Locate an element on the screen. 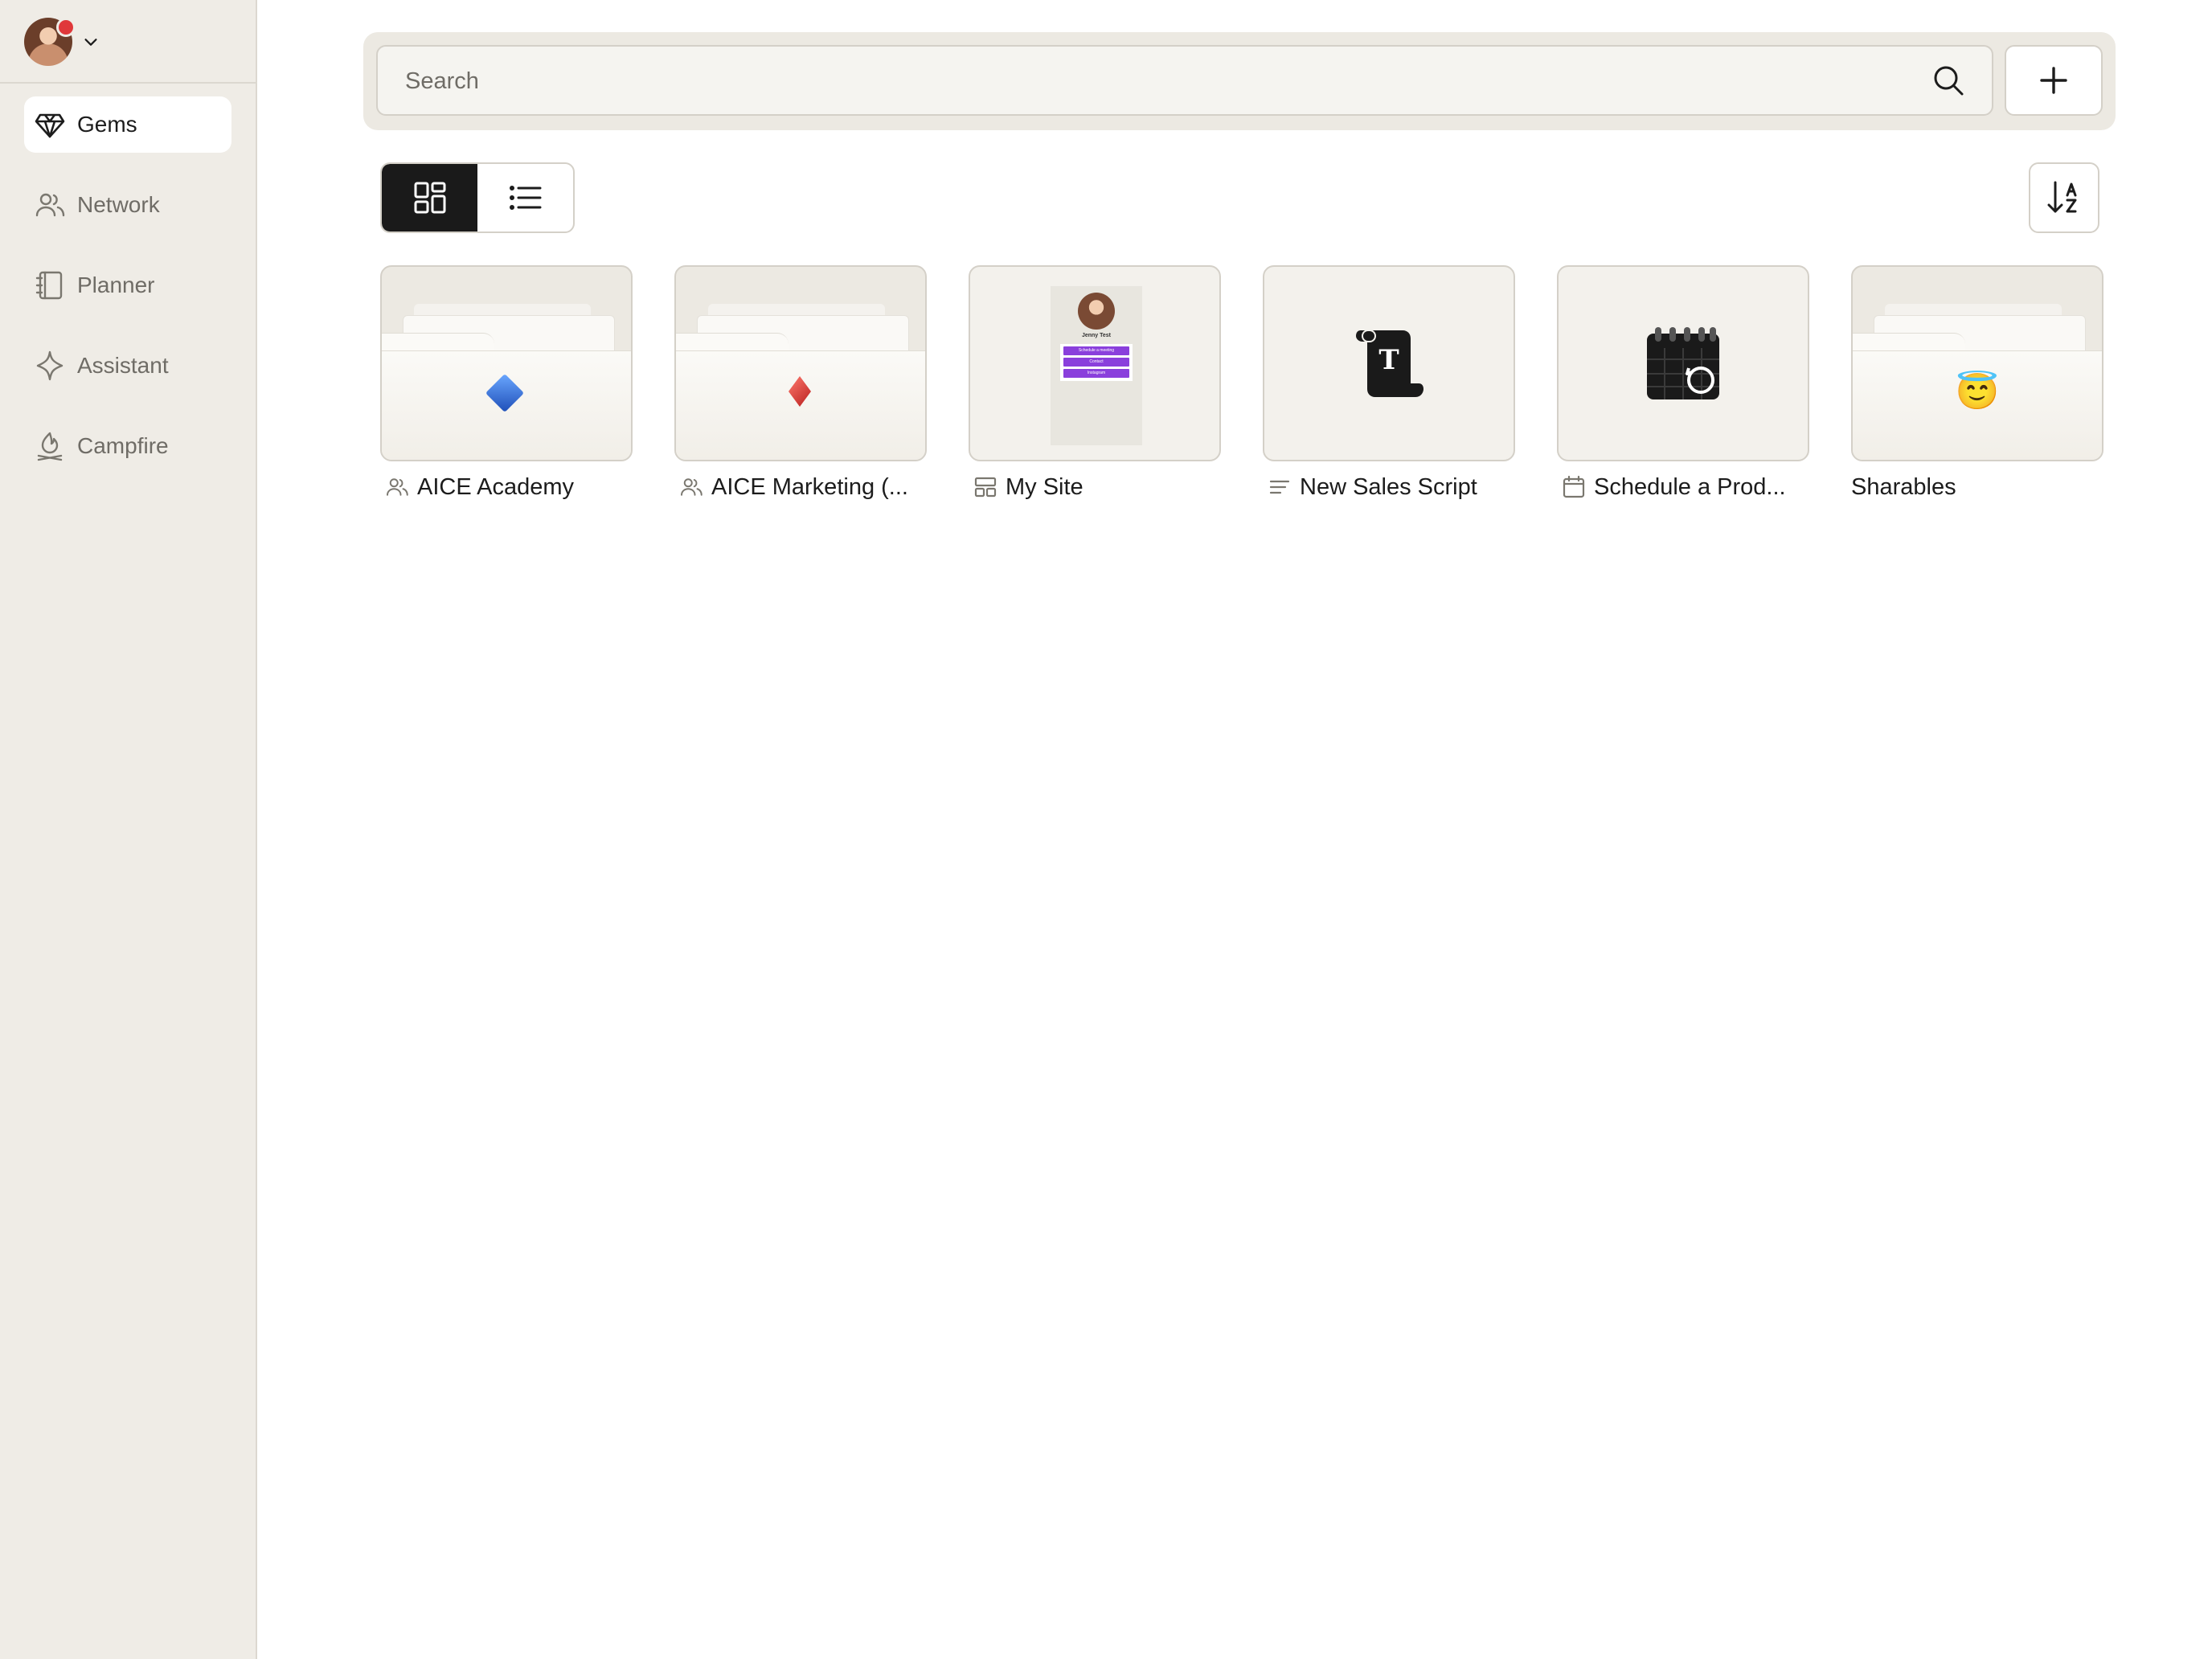 This screenshot has height=1659, width=2212. gem-card: T New Sales Script is located at coordinates (1389, 383).